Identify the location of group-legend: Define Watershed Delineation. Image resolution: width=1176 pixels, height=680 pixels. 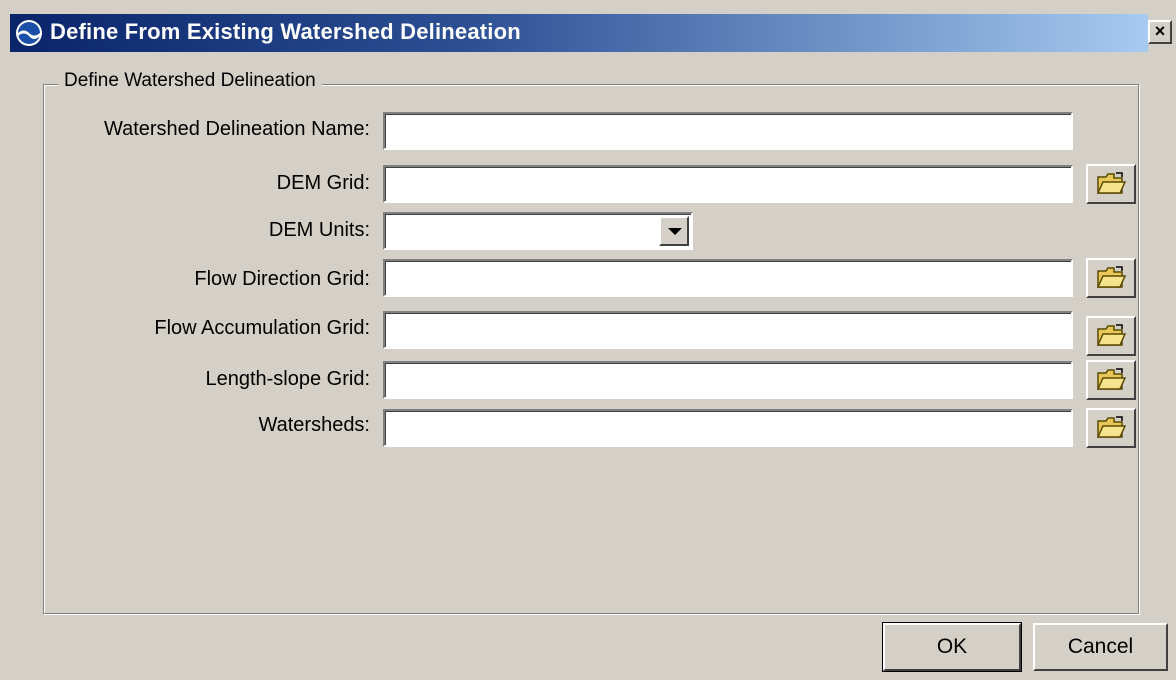
(190, 81).